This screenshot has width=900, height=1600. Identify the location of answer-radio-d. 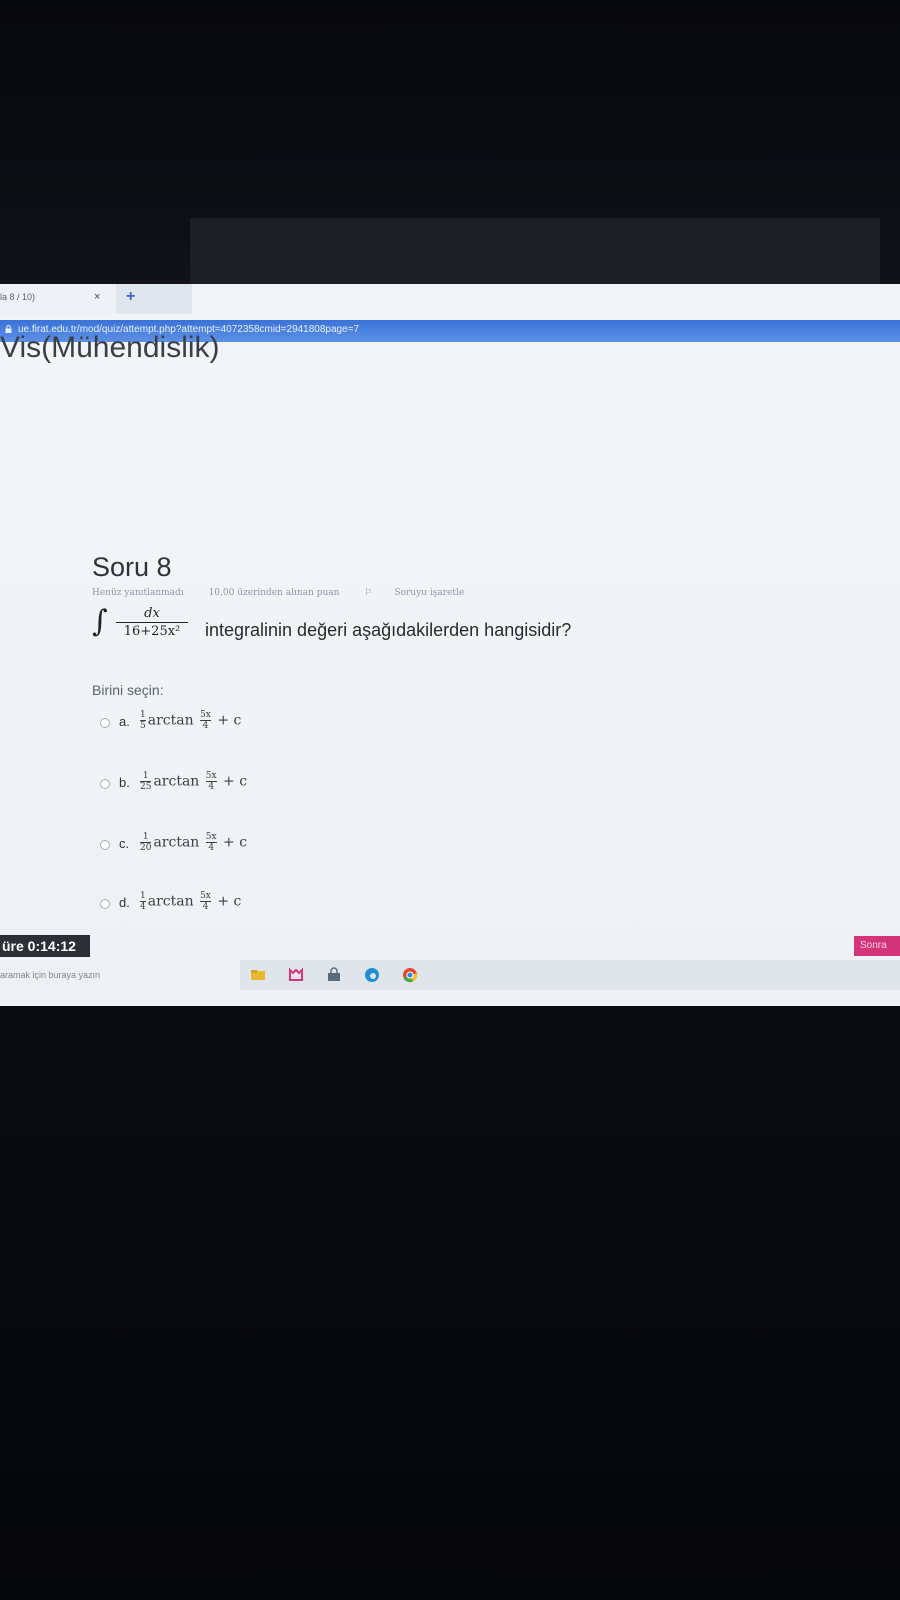
(105, 904).